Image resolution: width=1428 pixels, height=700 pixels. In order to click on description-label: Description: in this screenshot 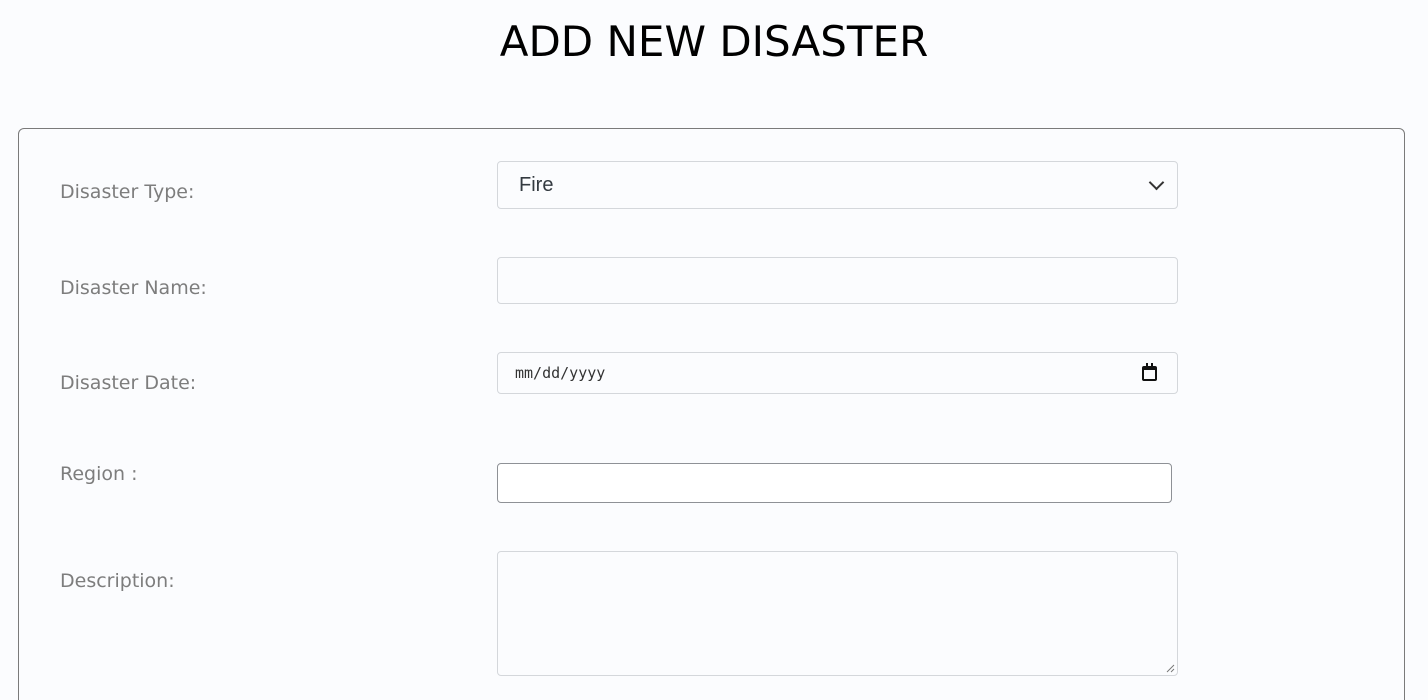, I will do `click(117, 581)`.